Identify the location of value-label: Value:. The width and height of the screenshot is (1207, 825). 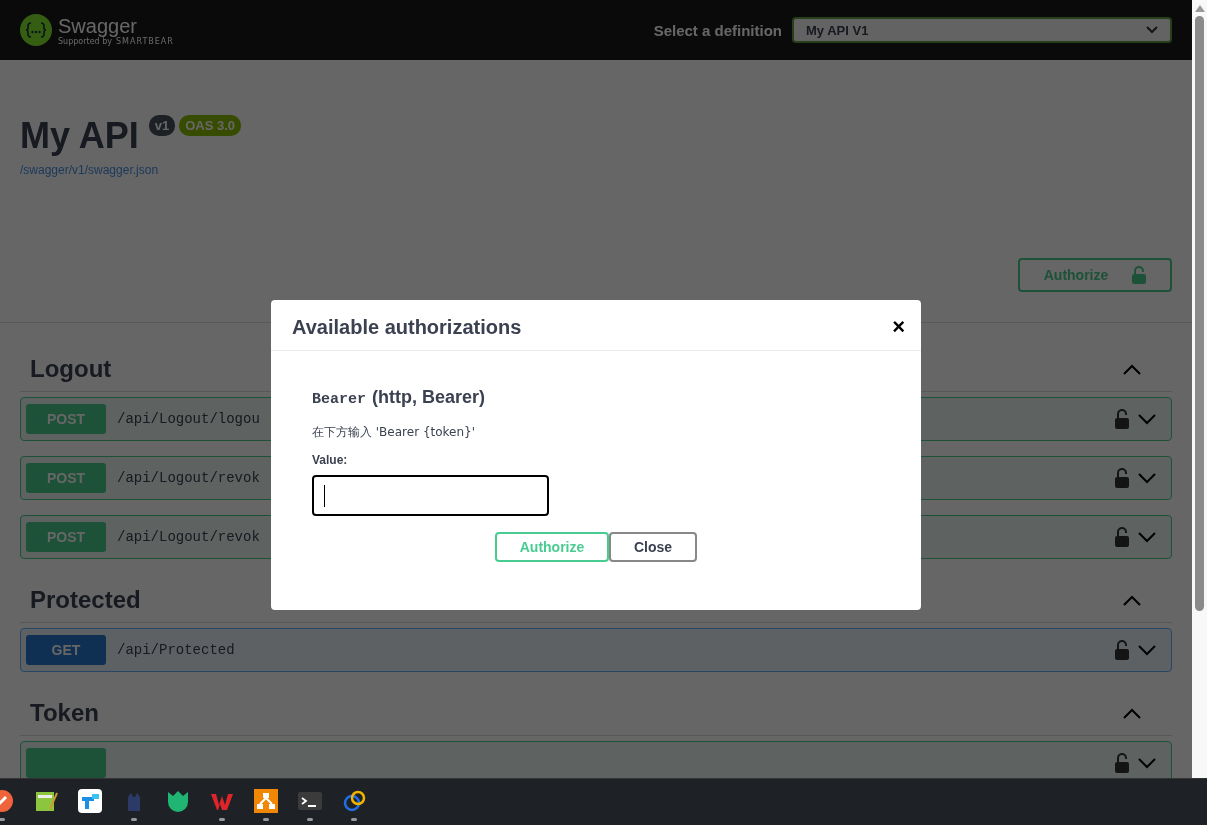
(330, 460).